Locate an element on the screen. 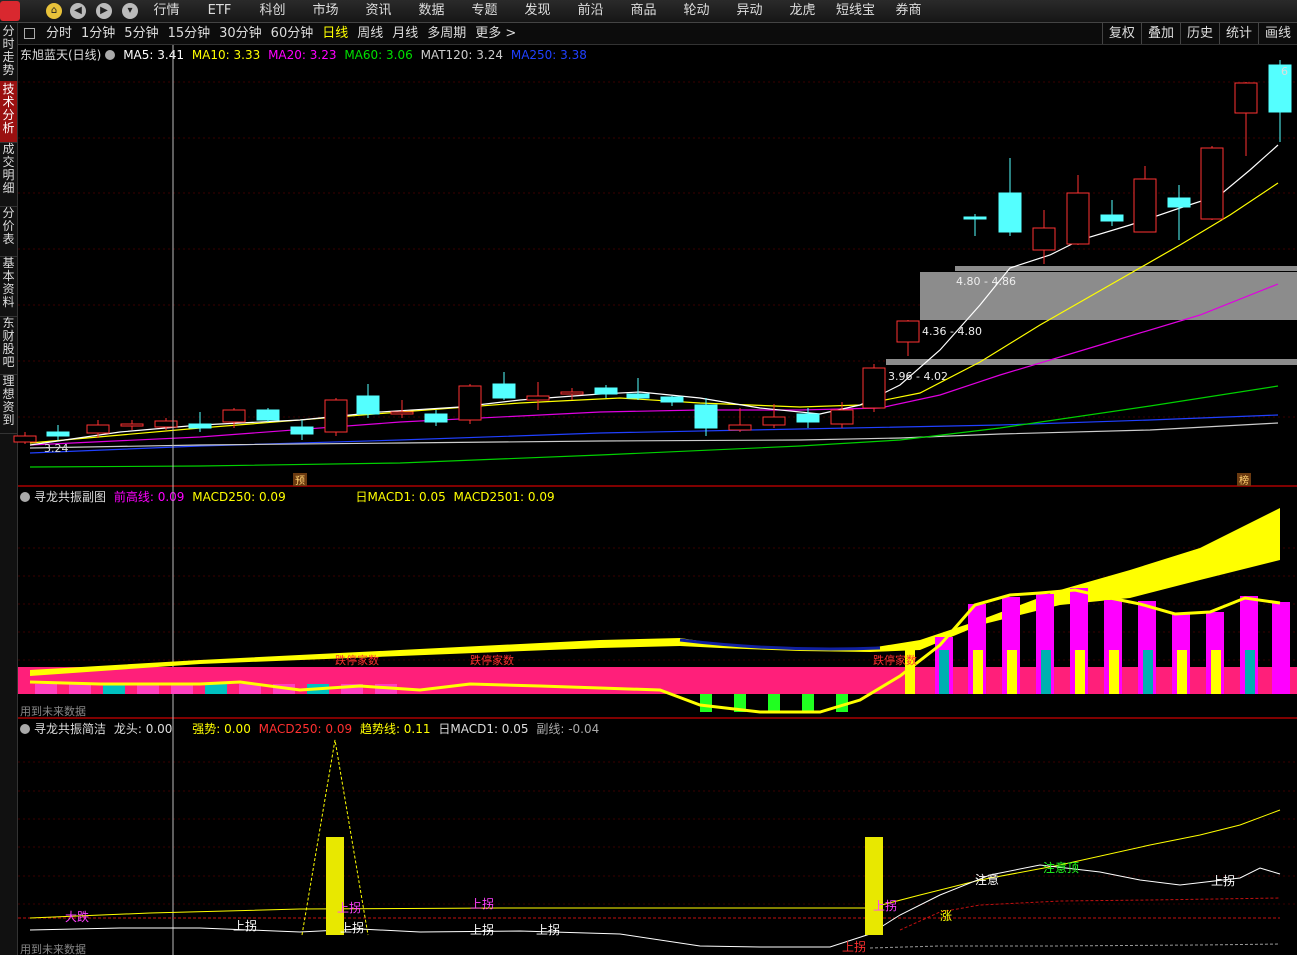 This screenshot has width=1297, height=955. sub2-white-line is located at coordinates (655, 906).